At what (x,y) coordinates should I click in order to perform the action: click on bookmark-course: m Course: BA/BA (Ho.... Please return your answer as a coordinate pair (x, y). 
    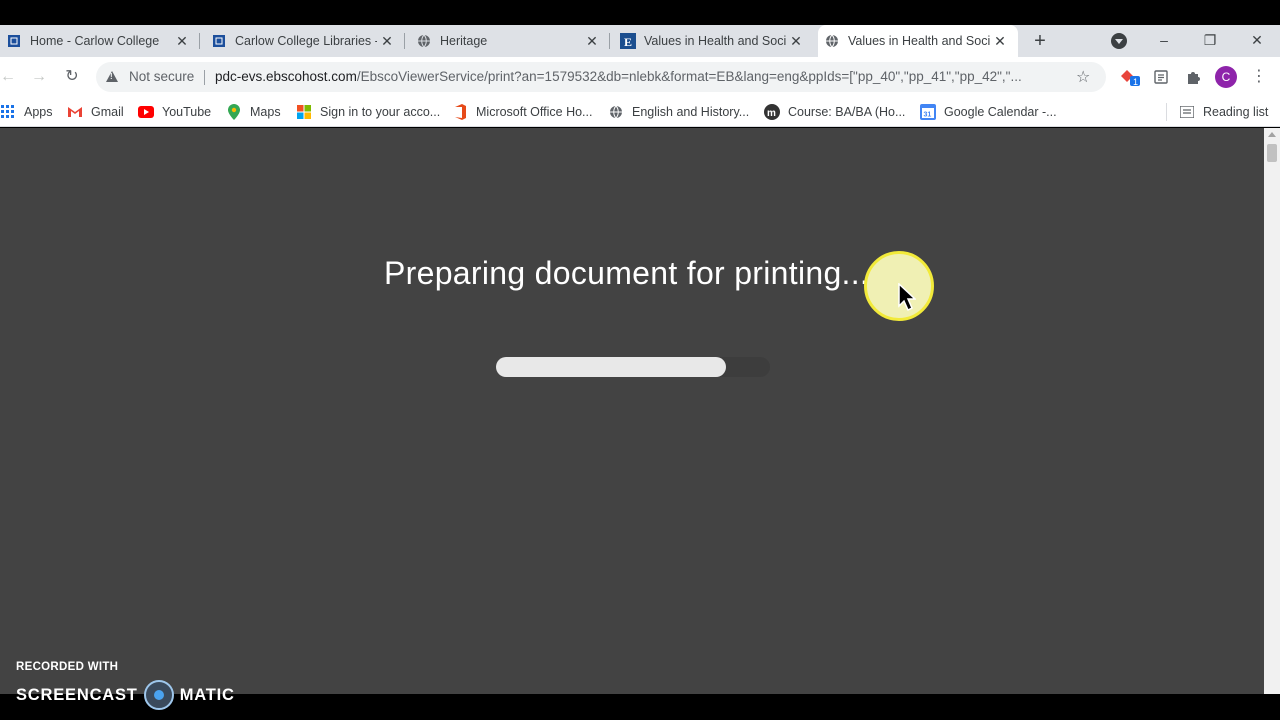
    Looking at the image, I should click on (834, 112).